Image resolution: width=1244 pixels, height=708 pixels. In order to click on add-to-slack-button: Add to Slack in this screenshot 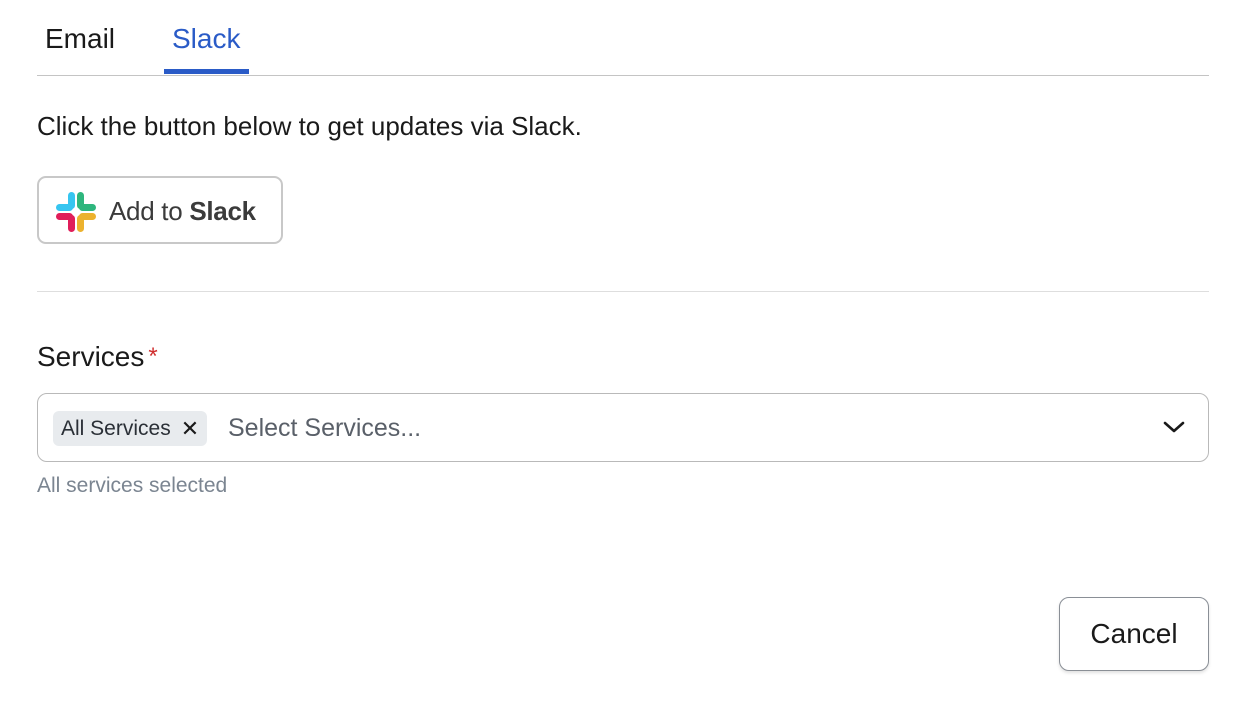, I will do `click(160, 210)`.